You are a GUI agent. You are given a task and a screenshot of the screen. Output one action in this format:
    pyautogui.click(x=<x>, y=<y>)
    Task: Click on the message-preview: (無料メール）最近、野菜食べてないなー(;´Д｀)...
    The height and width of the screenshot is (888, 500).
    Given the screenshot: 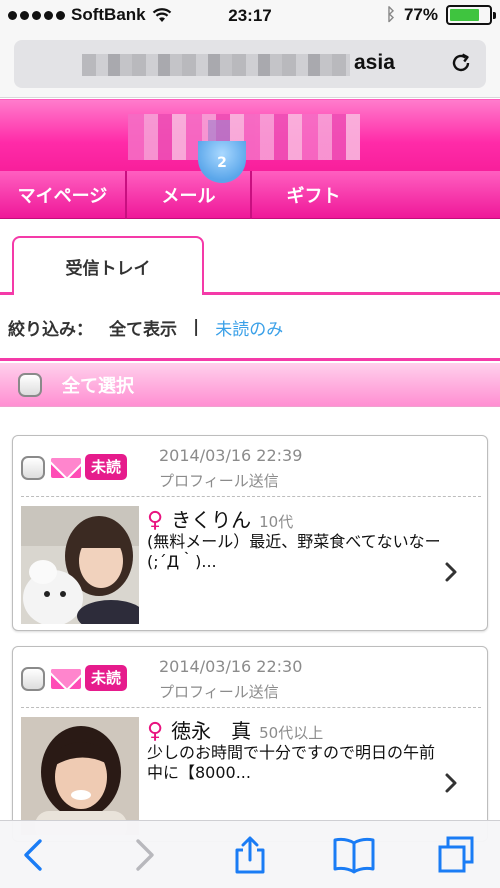 What is the action you would take?
    pyautogui.click(x=294, y=551)
    